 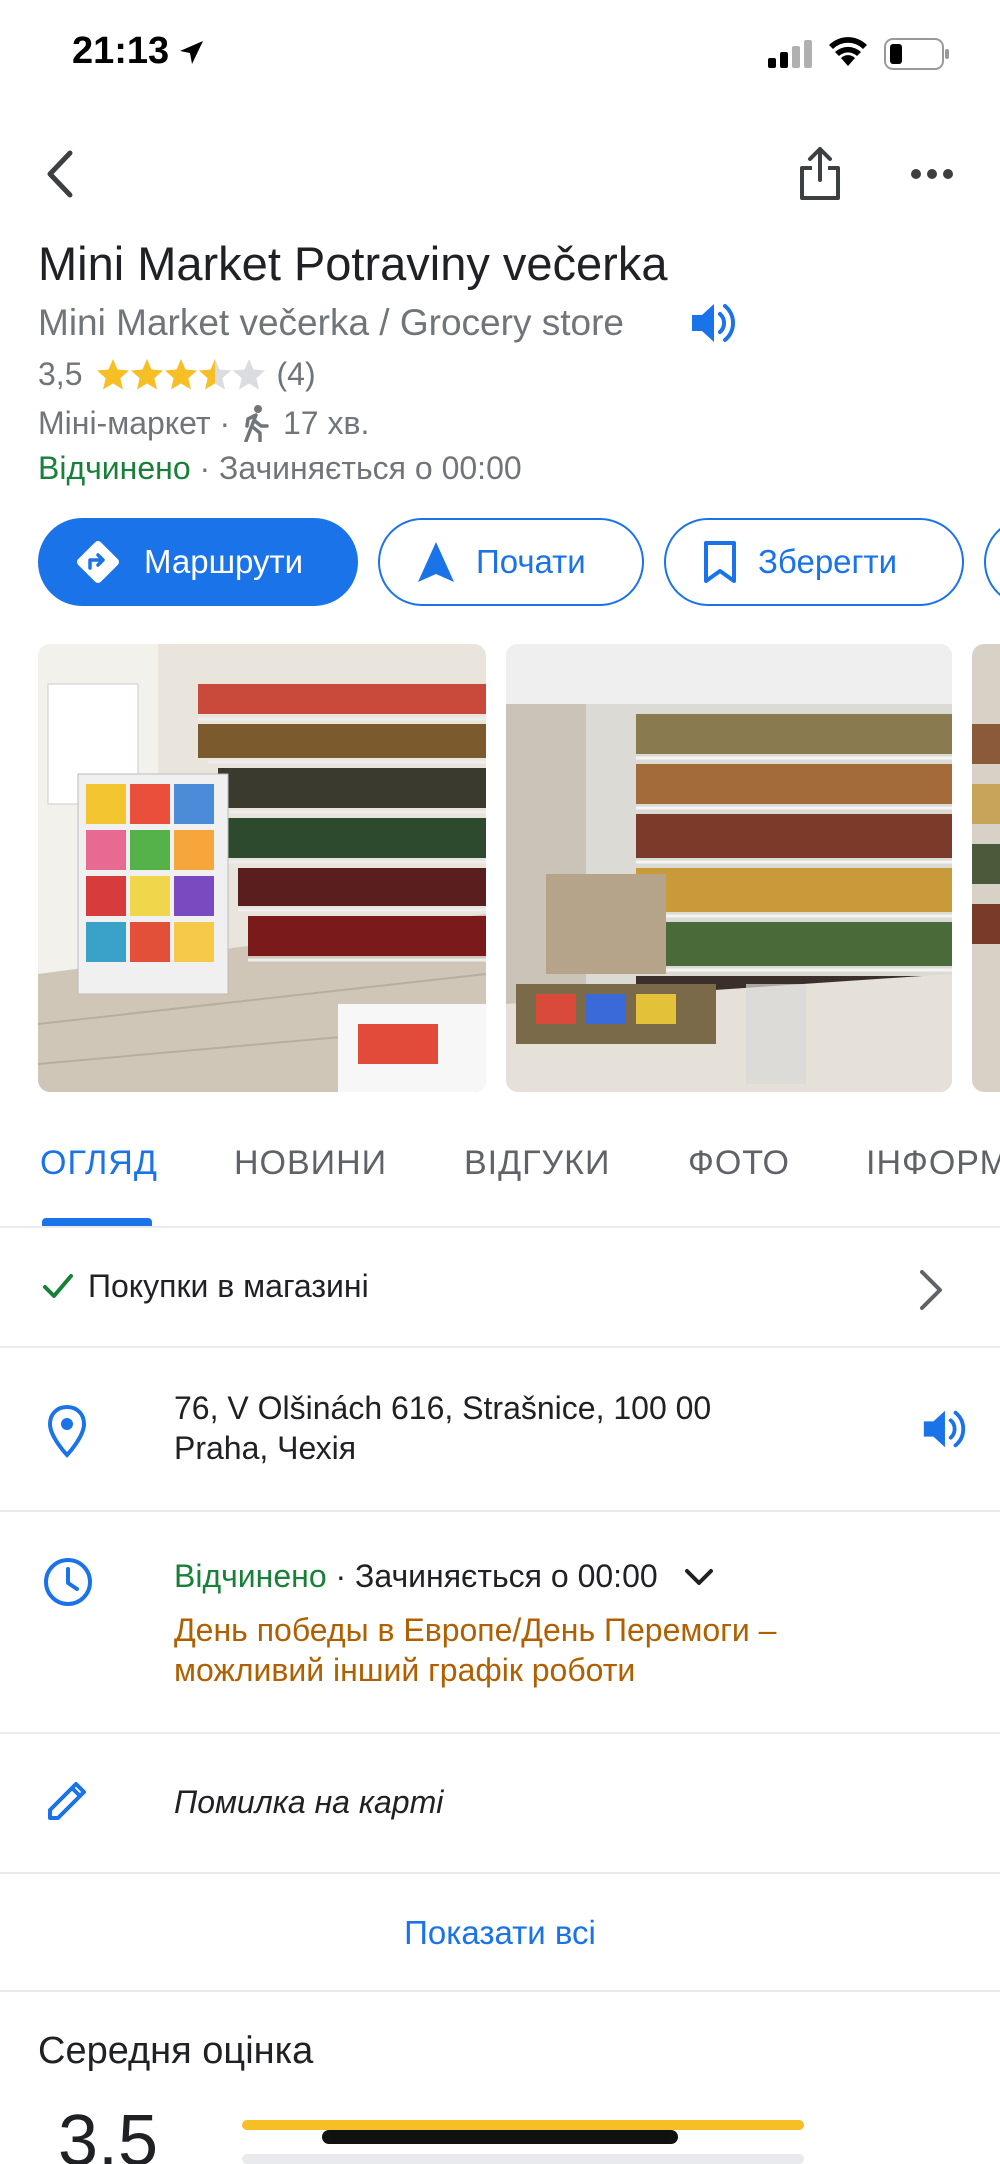 I want to click on battery-icon, so click(x=917, y=56).